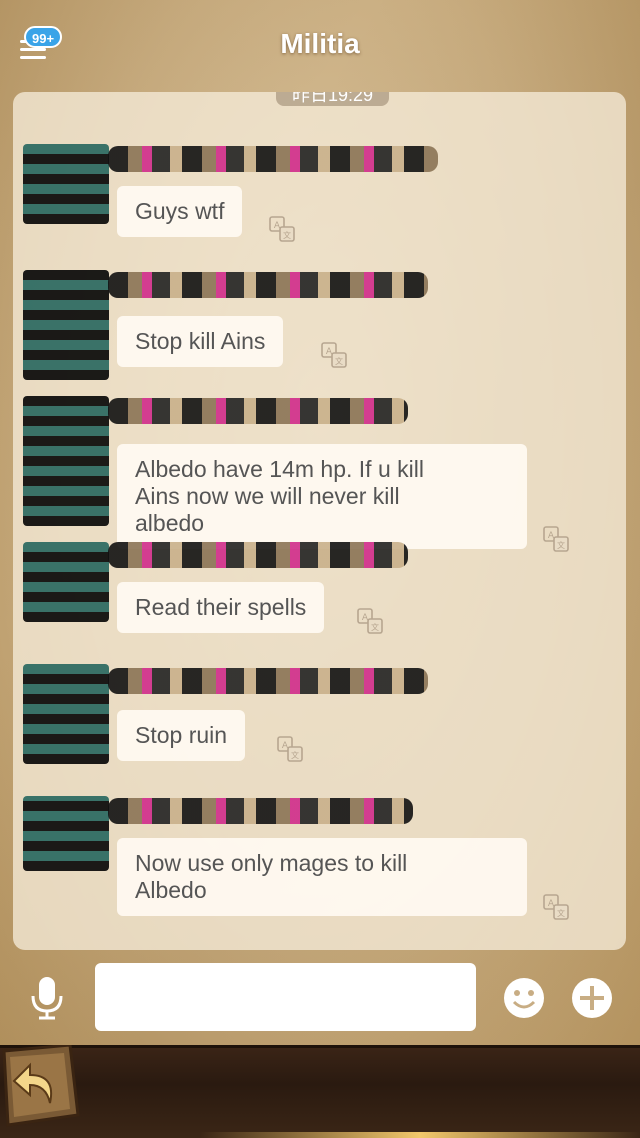  I want to click on smiley-icon, so click(524, 998).